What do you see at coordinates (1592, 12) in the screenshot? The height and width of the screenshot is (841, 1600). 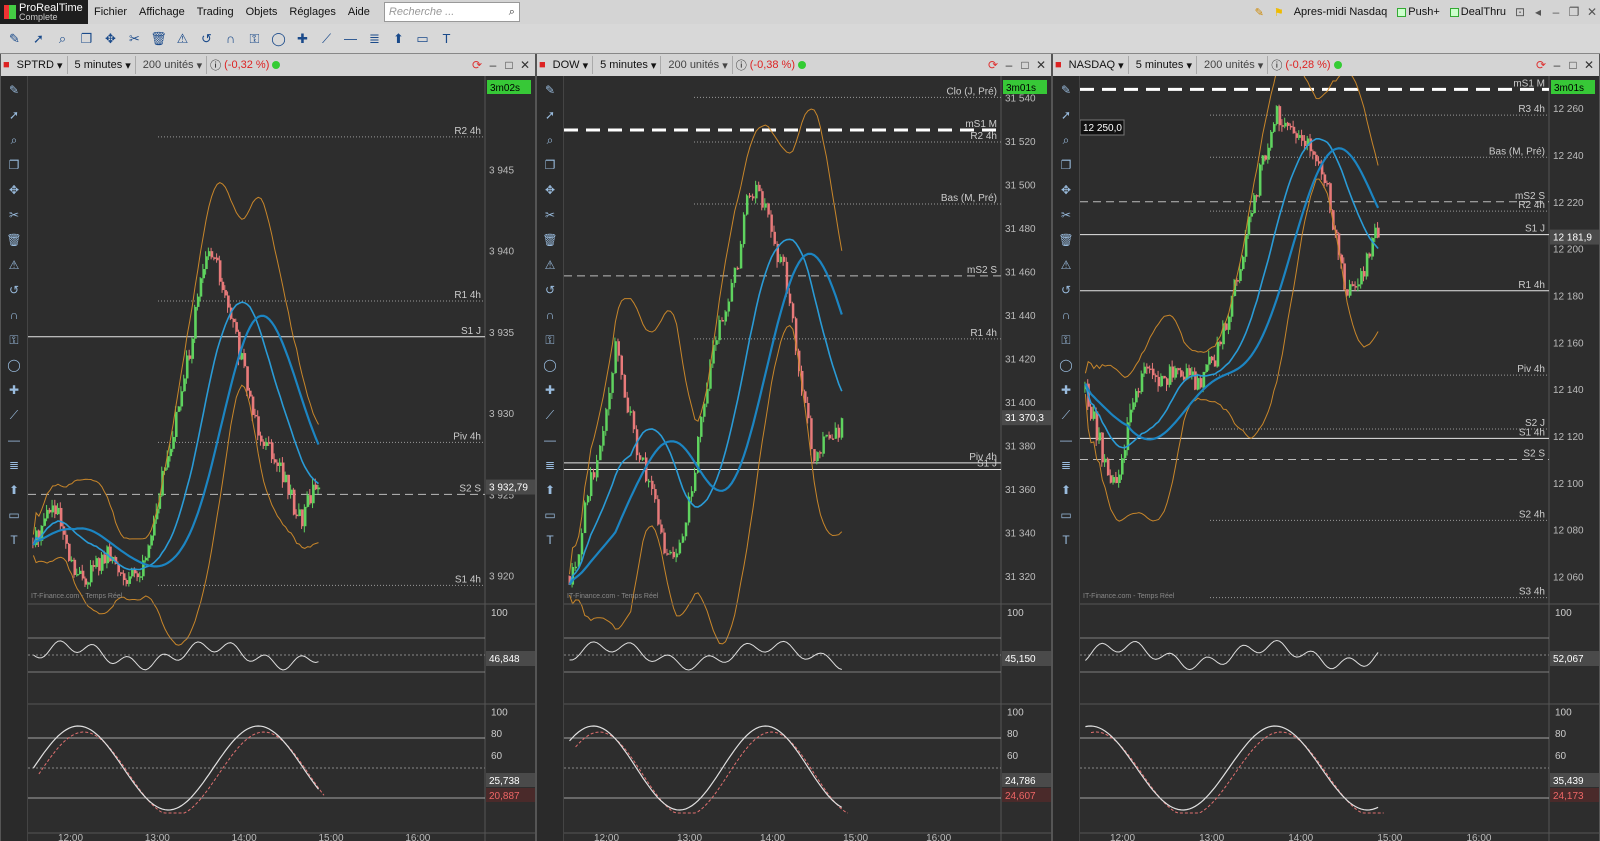 I see `close-icon: ✕` at bounding box center [1592, 12].